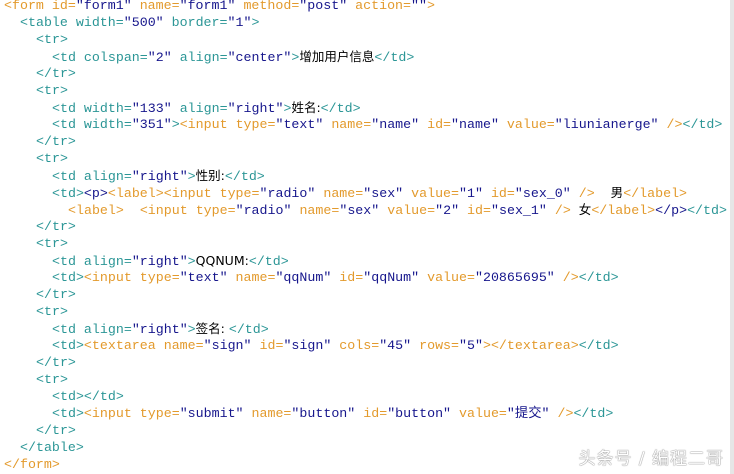 Image resolution: width=734 pixels, height=474 pixels. I want to click on code-value: "提交", so click(532, 413).